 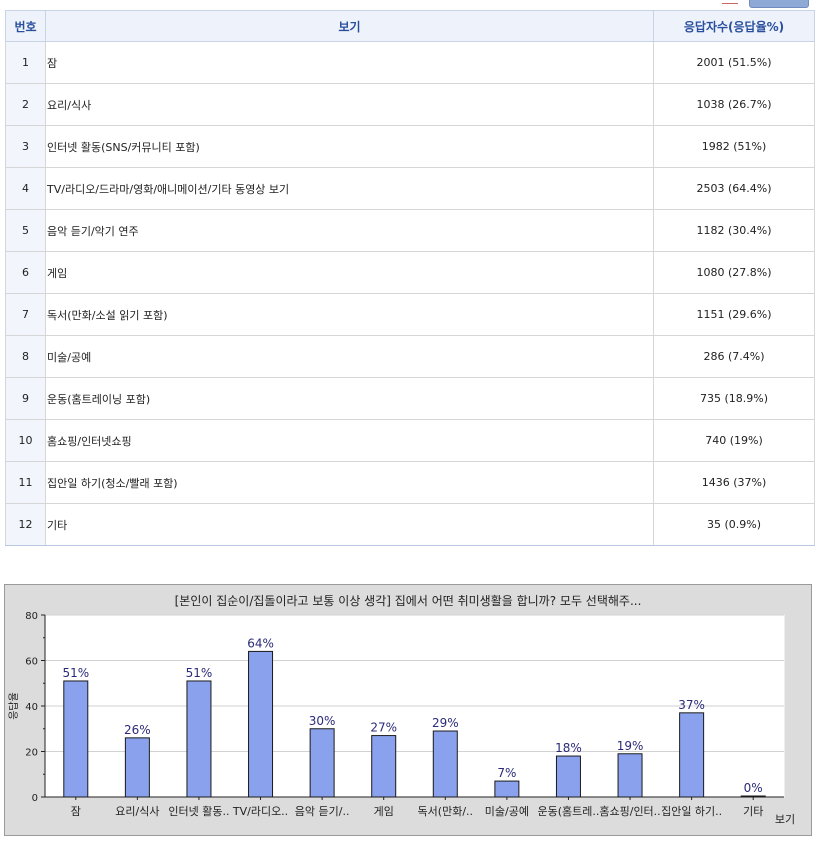 I want to click on y-tick-label: 0, so click(x=35, y=798).